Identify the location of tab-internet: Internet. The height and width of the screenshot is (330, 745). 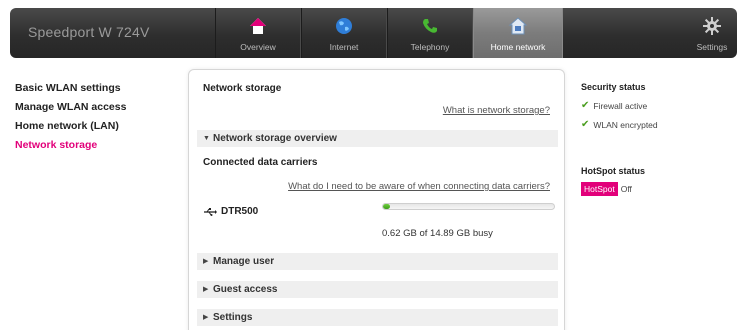
(344, 33).